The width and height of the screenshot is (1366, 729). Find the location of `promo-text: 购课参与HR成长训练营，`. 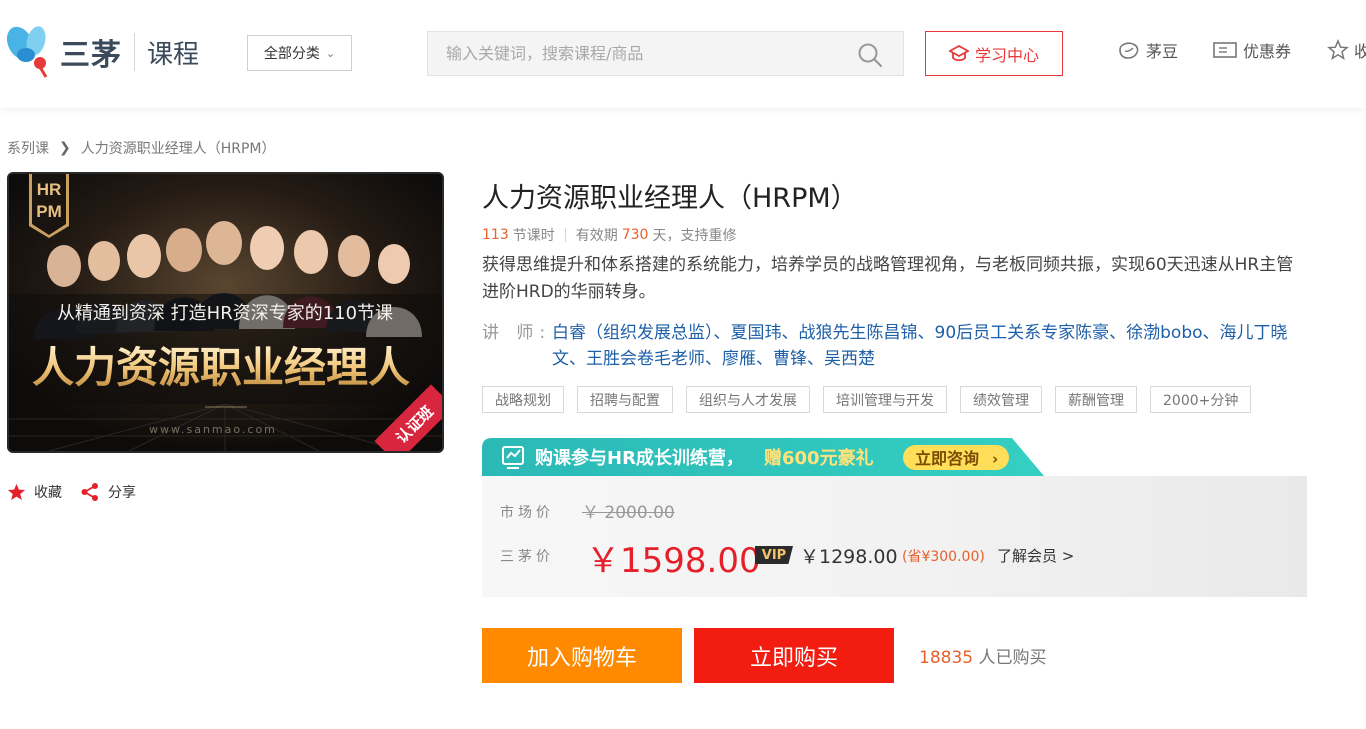

promo-text: 购课参与HR成长训练营， is located at coordinates (639, 458).